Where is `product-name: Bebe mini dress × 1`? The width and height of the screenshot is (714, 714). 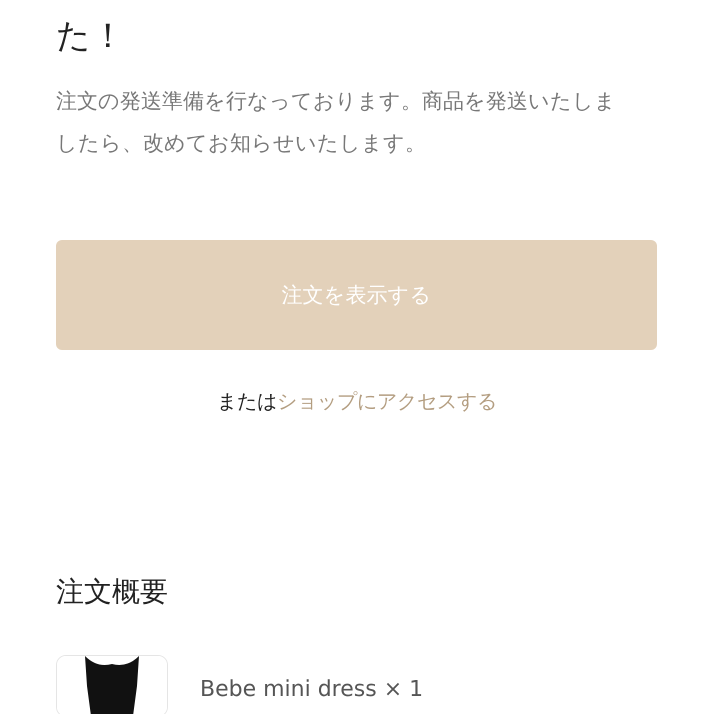 product-name: Bebe mini dress × 1 is located at coordinates (312, 689).